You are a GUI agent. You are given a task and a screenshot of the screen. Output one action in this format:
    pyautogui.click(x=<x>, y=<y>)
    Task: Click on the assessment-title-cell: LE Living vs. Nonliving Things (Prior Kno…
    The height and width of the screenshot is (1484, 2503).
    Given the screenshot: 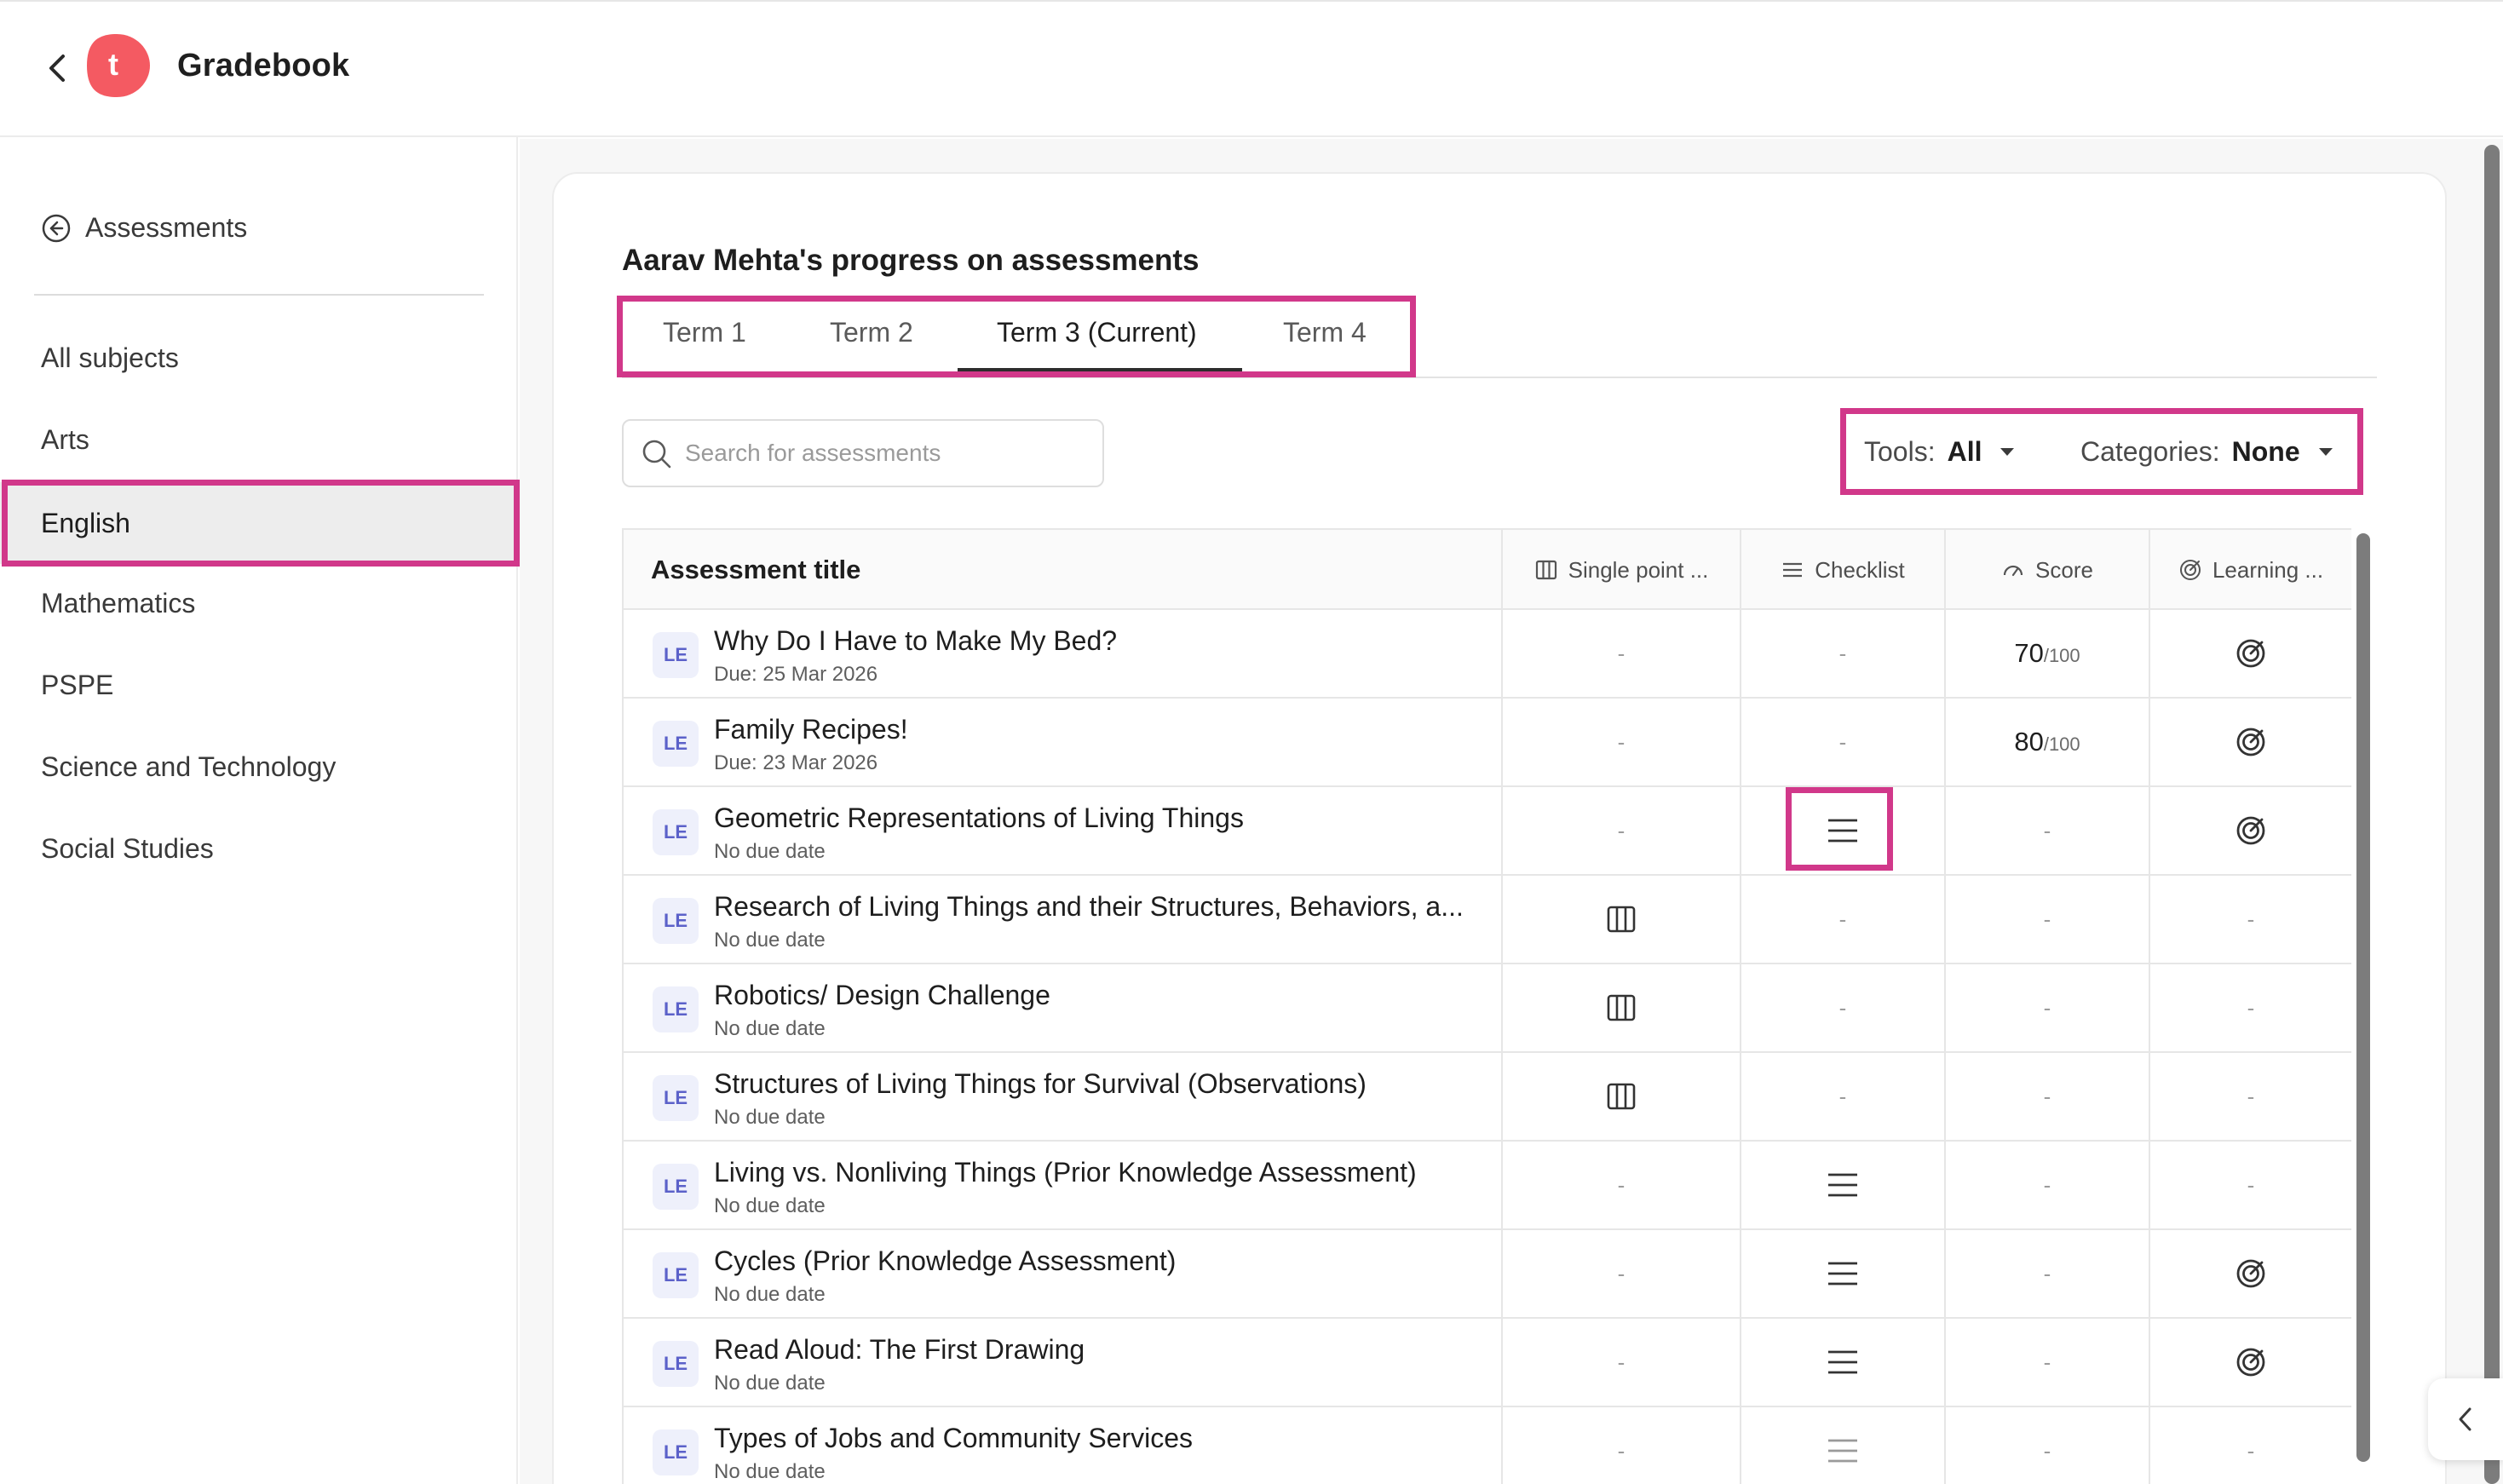 What is the action you would take?
    pyautogui.click(x=1063, y=1185)
    